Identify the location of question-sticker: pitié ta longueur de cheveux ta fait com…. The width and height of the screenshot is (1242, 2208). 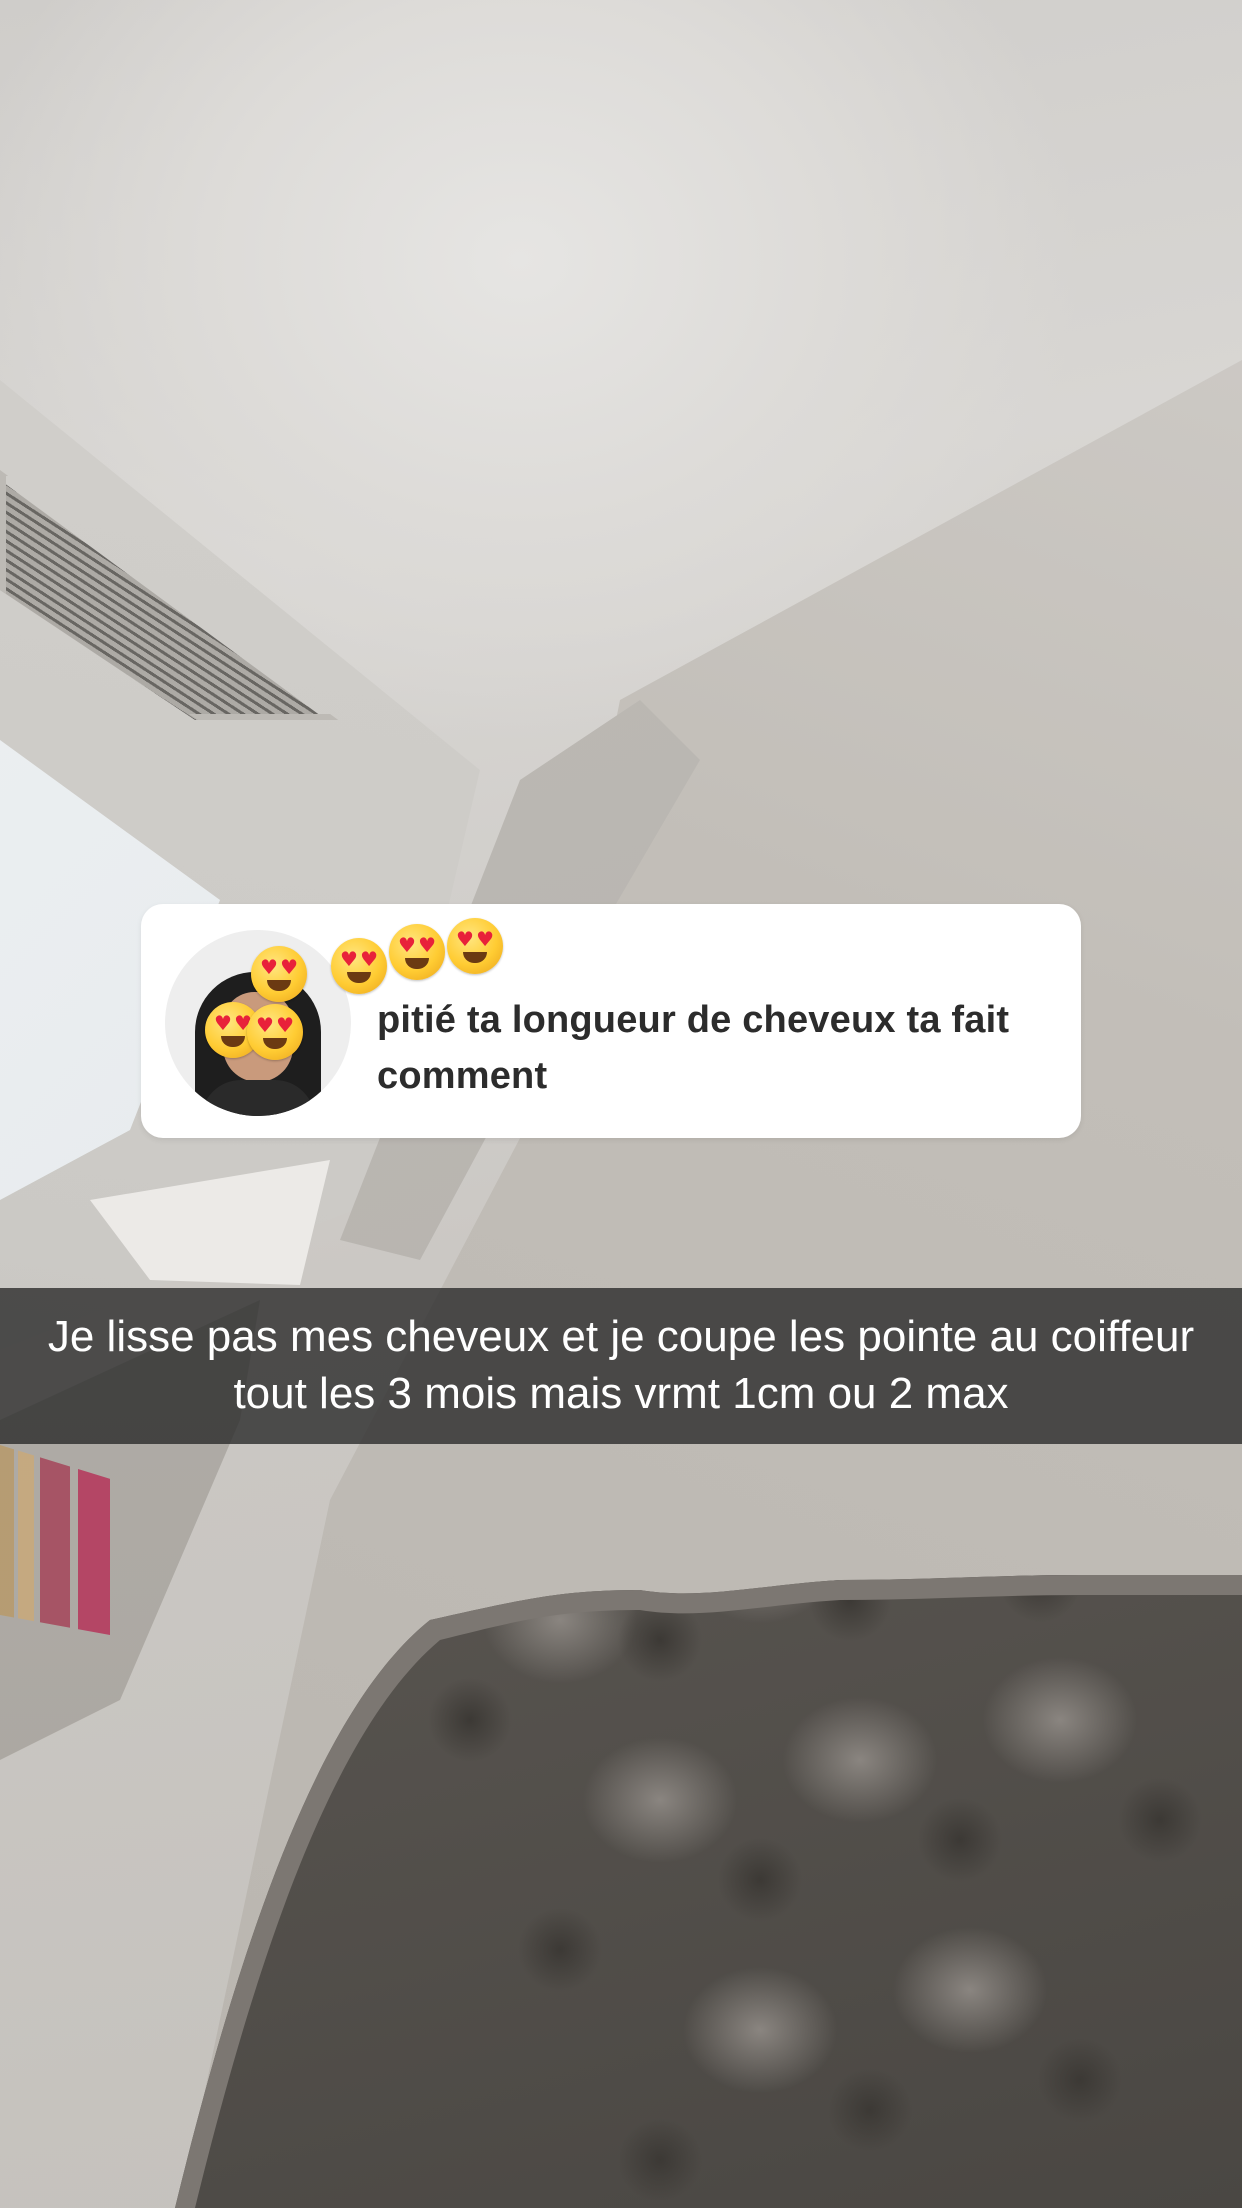
(611, 1021).